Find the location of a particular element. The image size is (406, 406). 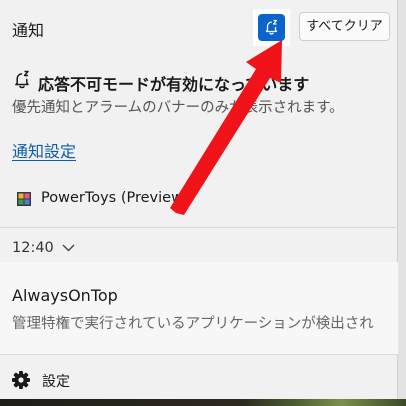

do-not-disturb-status-title: 応答不可モードが有効になっています is located at coordinates (174, 84).